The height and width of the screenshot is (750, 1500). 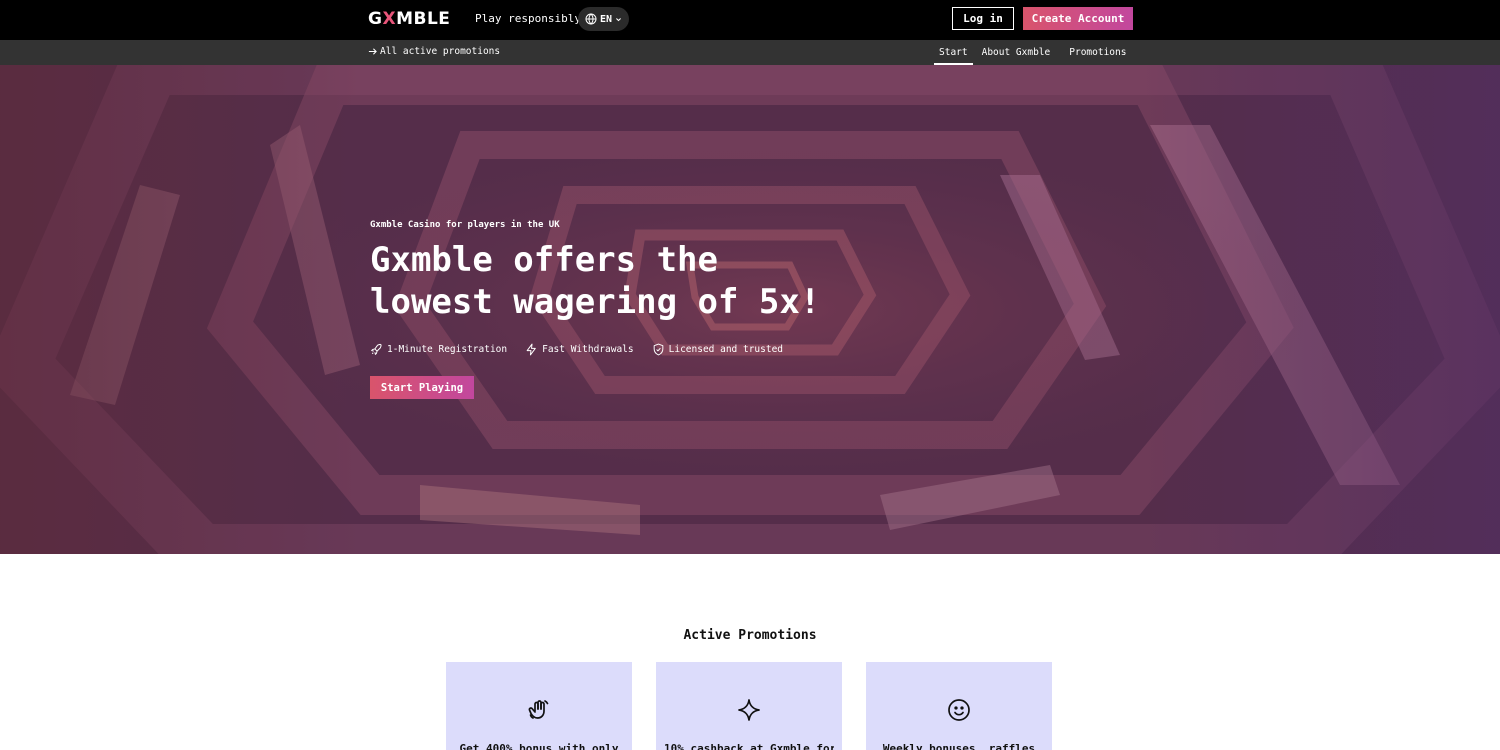 What do you see at coordinates (959, 746) in the screenshot?
I see `promotion-card-text: Weekly bonuses, raffles` at bounding box center [959, 746].